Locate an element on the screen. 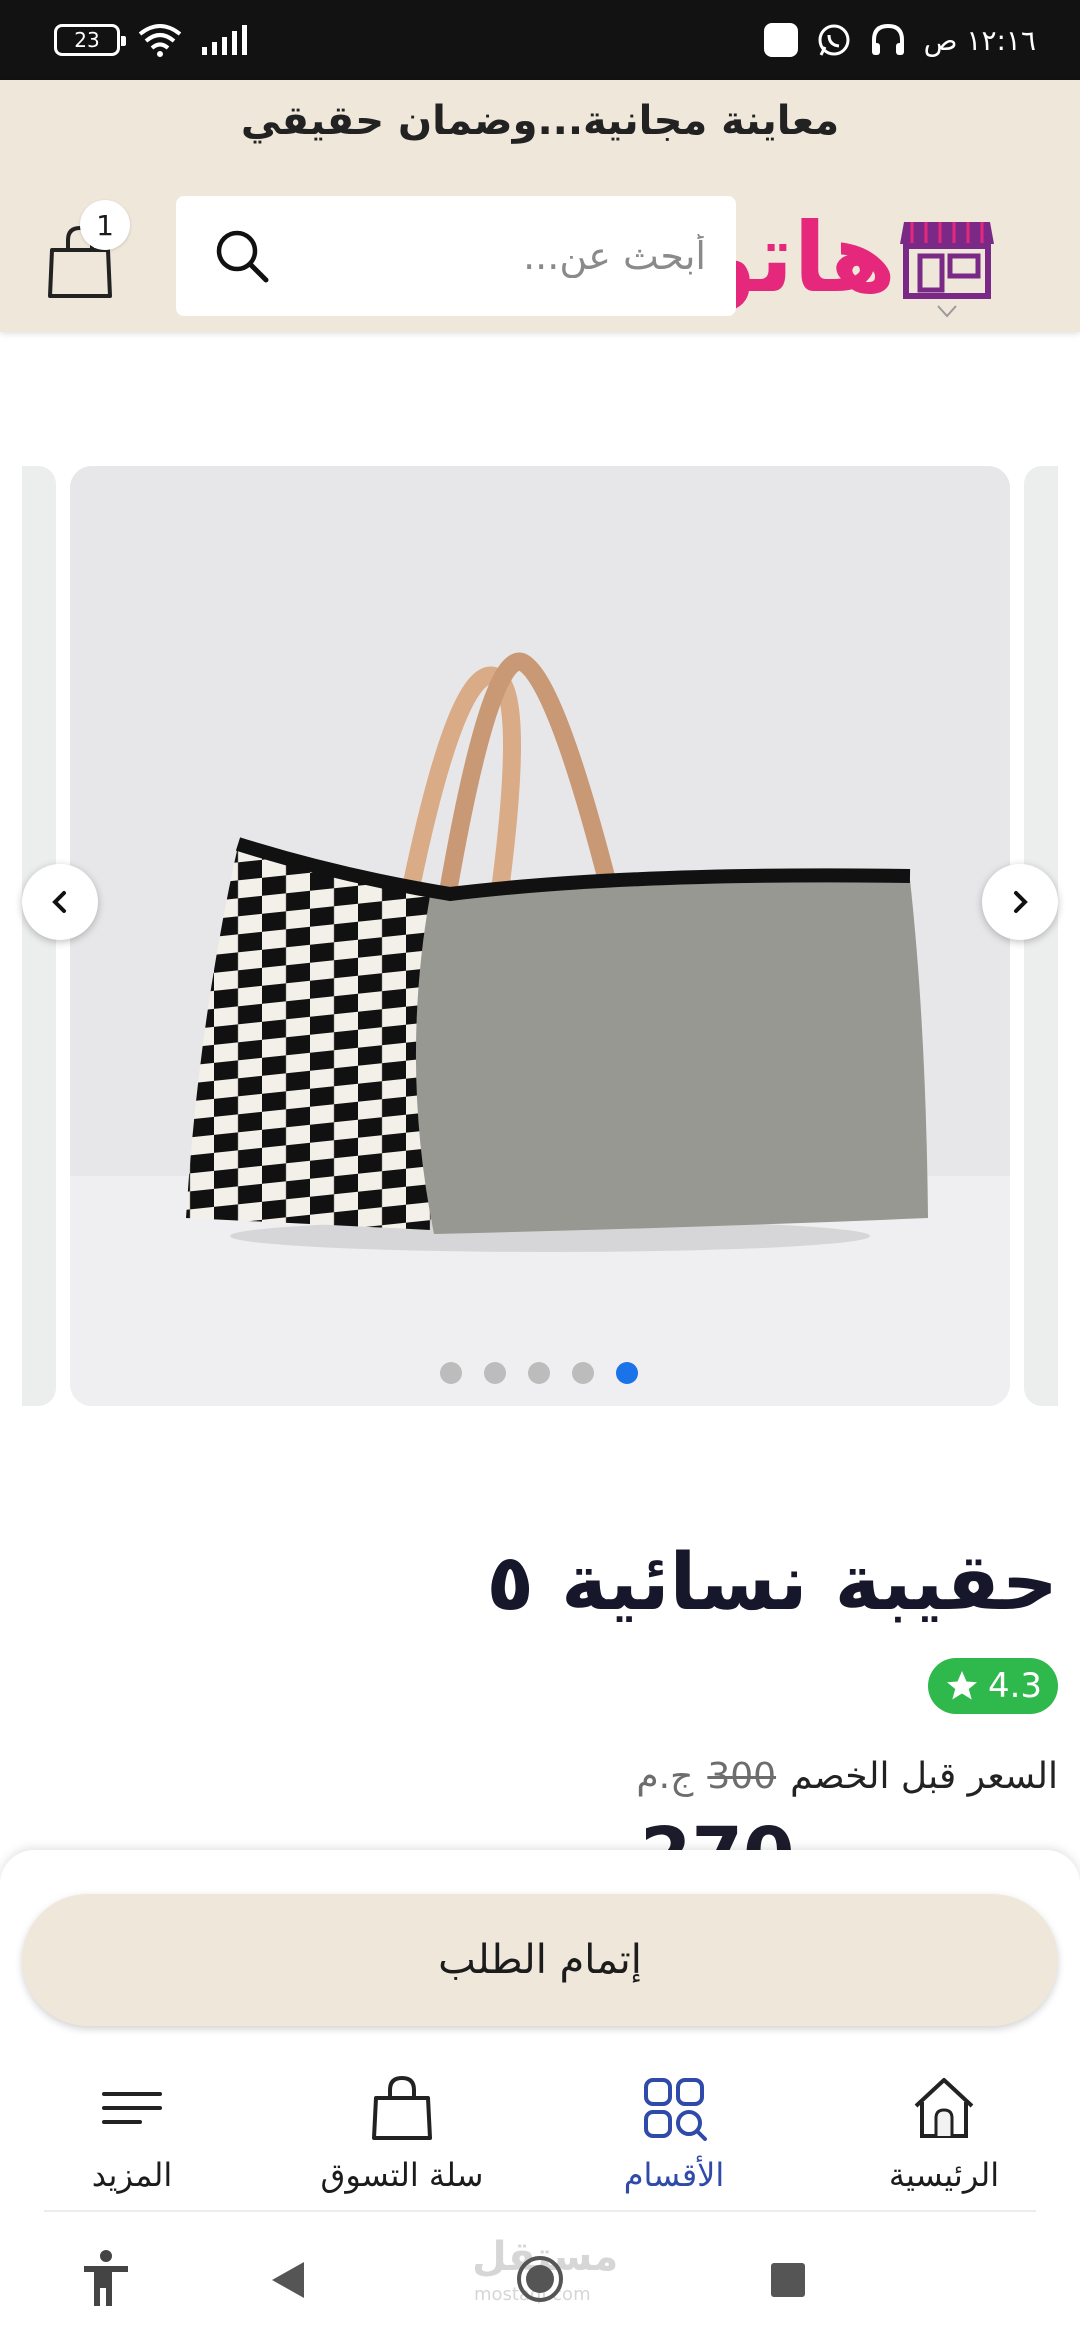 This screenshot has width=1080, height=2340. price-before-label: السعر قبل الخصم is located at coordinates (924, 1776).